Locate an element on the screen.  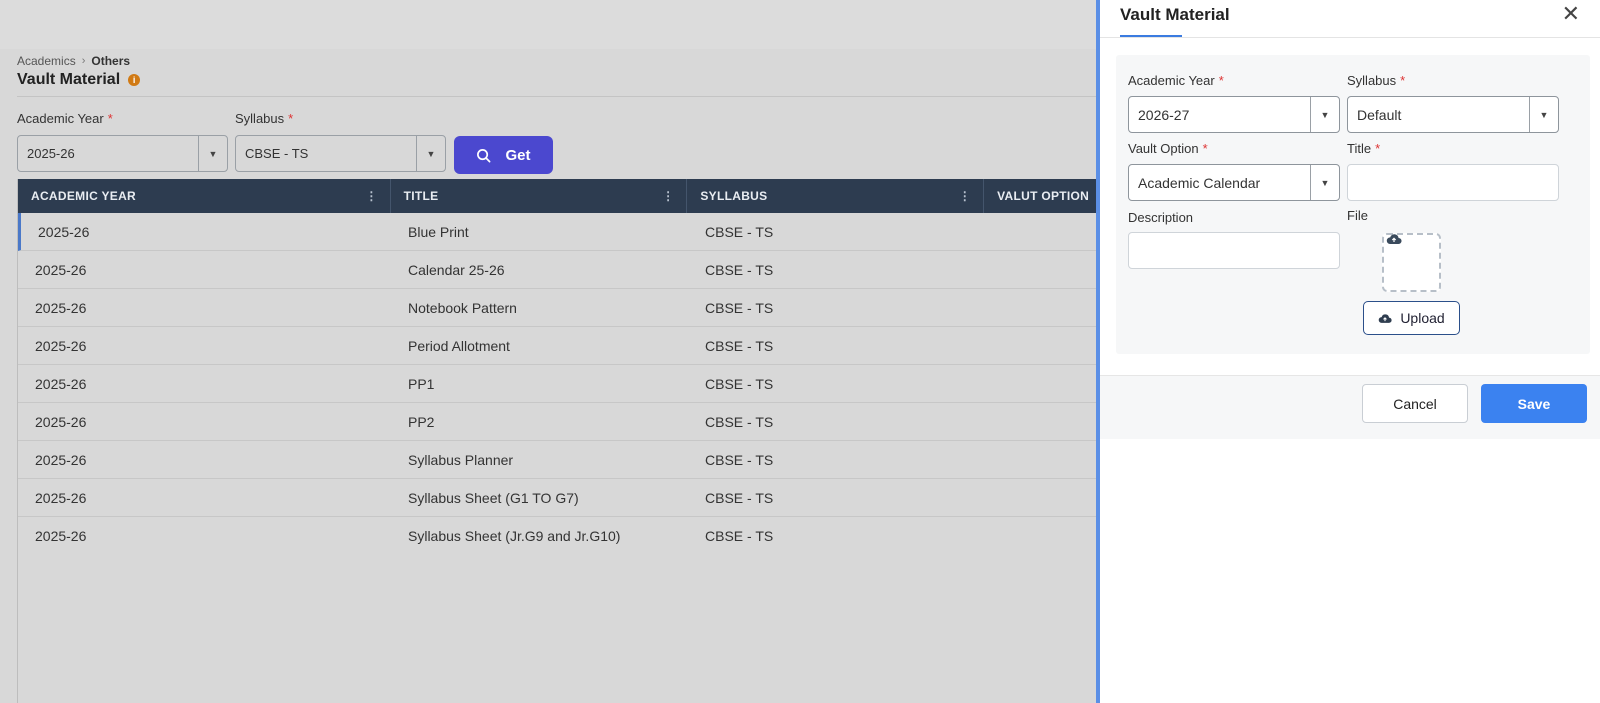
title-input is located at coordinates (1453, 182).